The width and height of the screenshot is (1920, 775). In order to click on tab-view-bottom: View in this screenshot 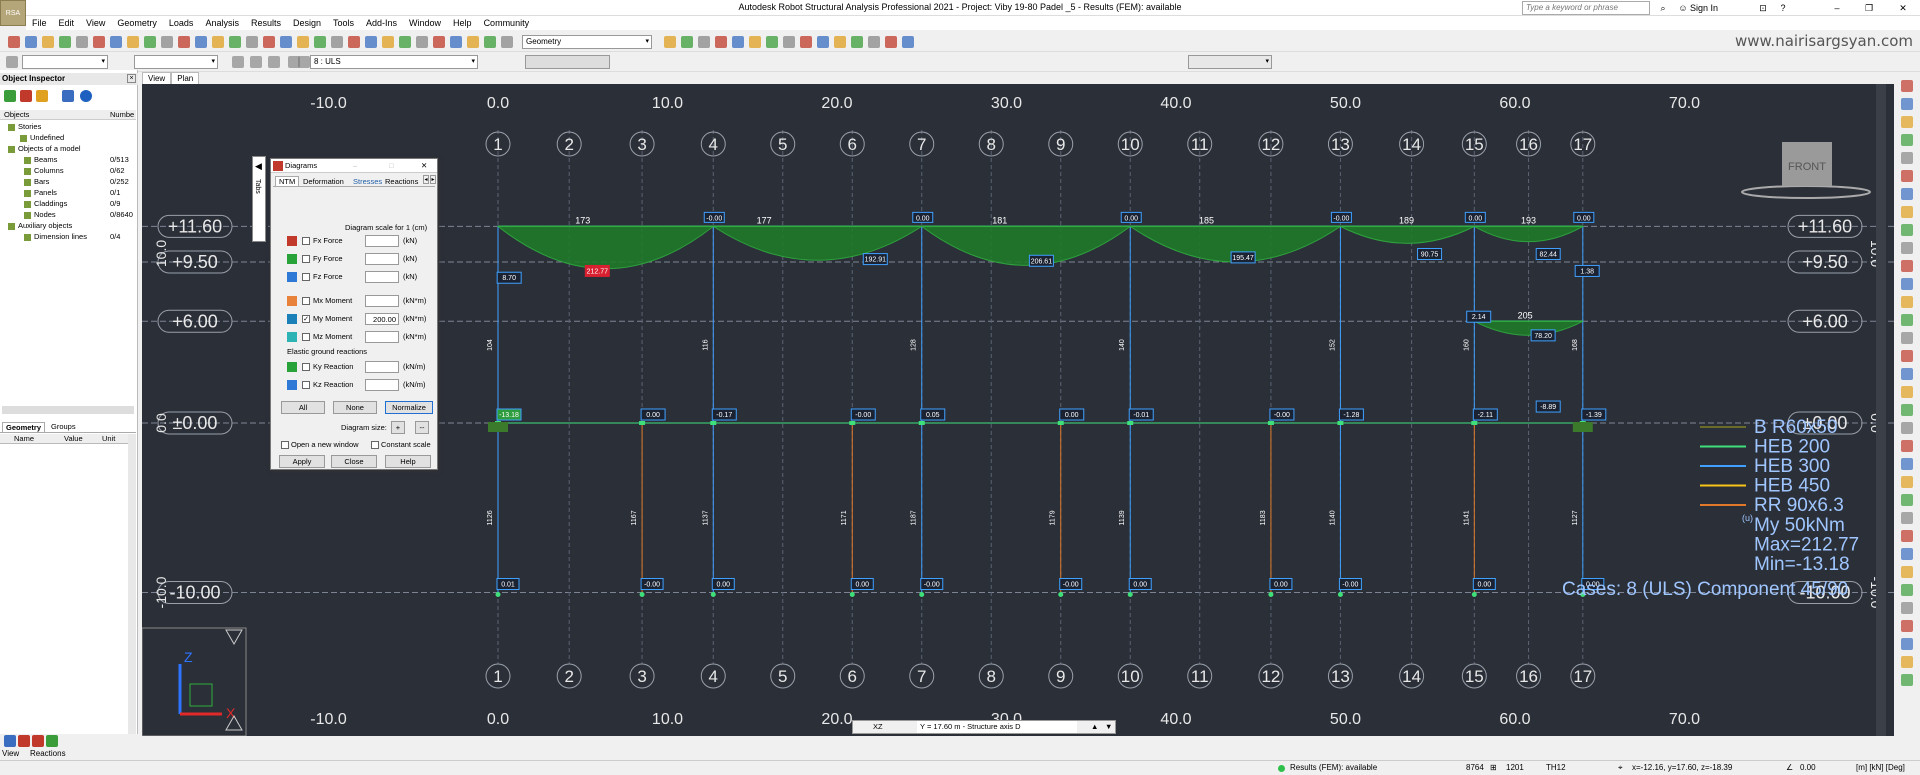, I will do `click(10, 753)`.